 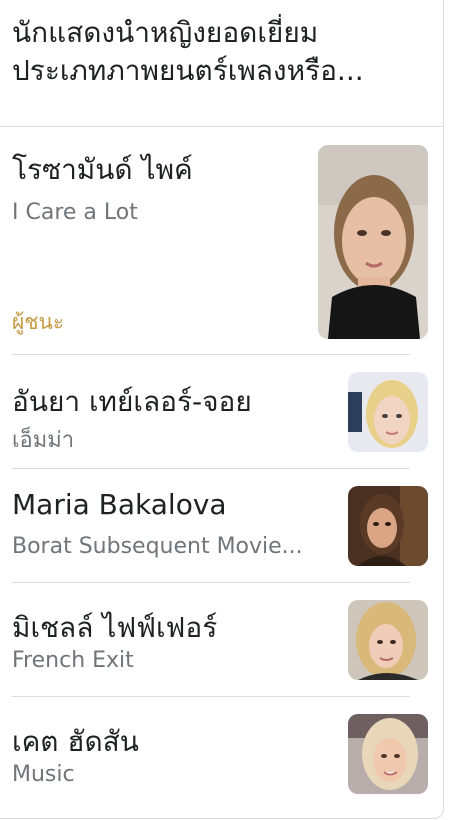 I want to click on portrait-anya-taylor-joy-image, so click(x=388, y=412).